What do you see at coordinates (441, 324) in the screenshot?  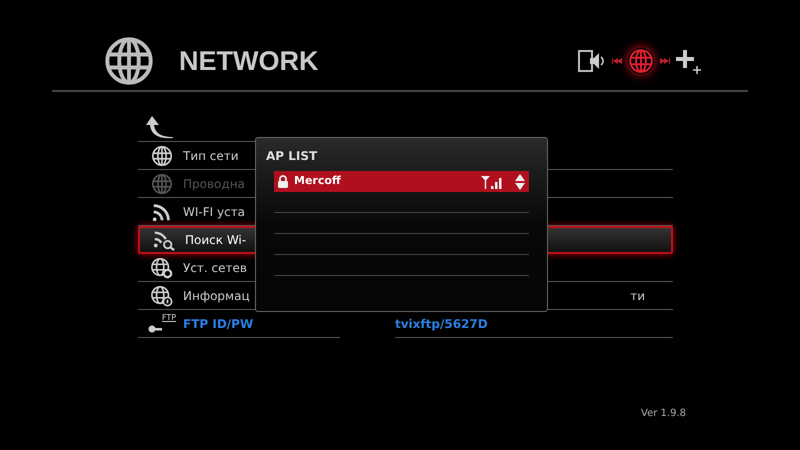 I see `menu-value: tvixftp/5627D` at bounding box center [441, 324].